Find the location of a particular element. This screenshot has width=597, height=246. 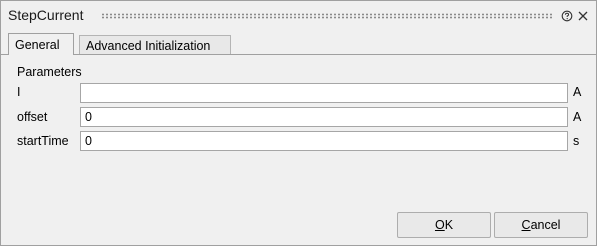

cancel-button: Cancel is located at coordinates (541, 225).